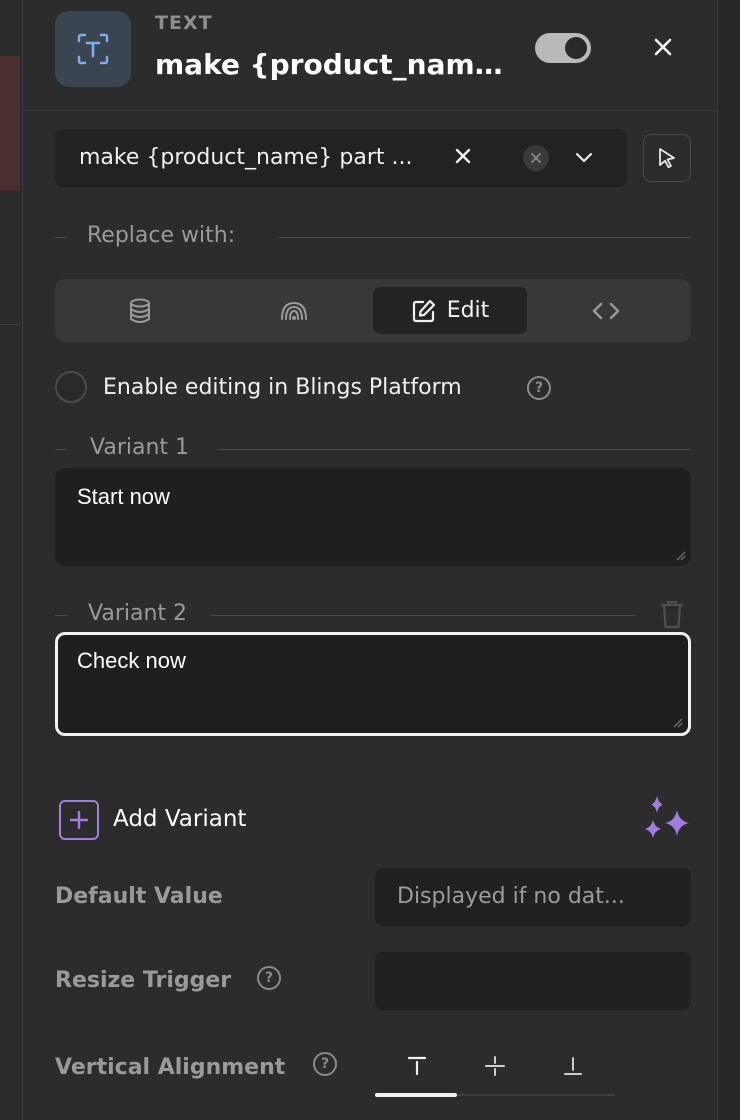 Image resolution: width=740 pixels, height=1120 pixels. What do you see at coordinates (138, 613) in the screenshot?
I see `variant-2-label: Variant 2` at bounding box center [138, 613].